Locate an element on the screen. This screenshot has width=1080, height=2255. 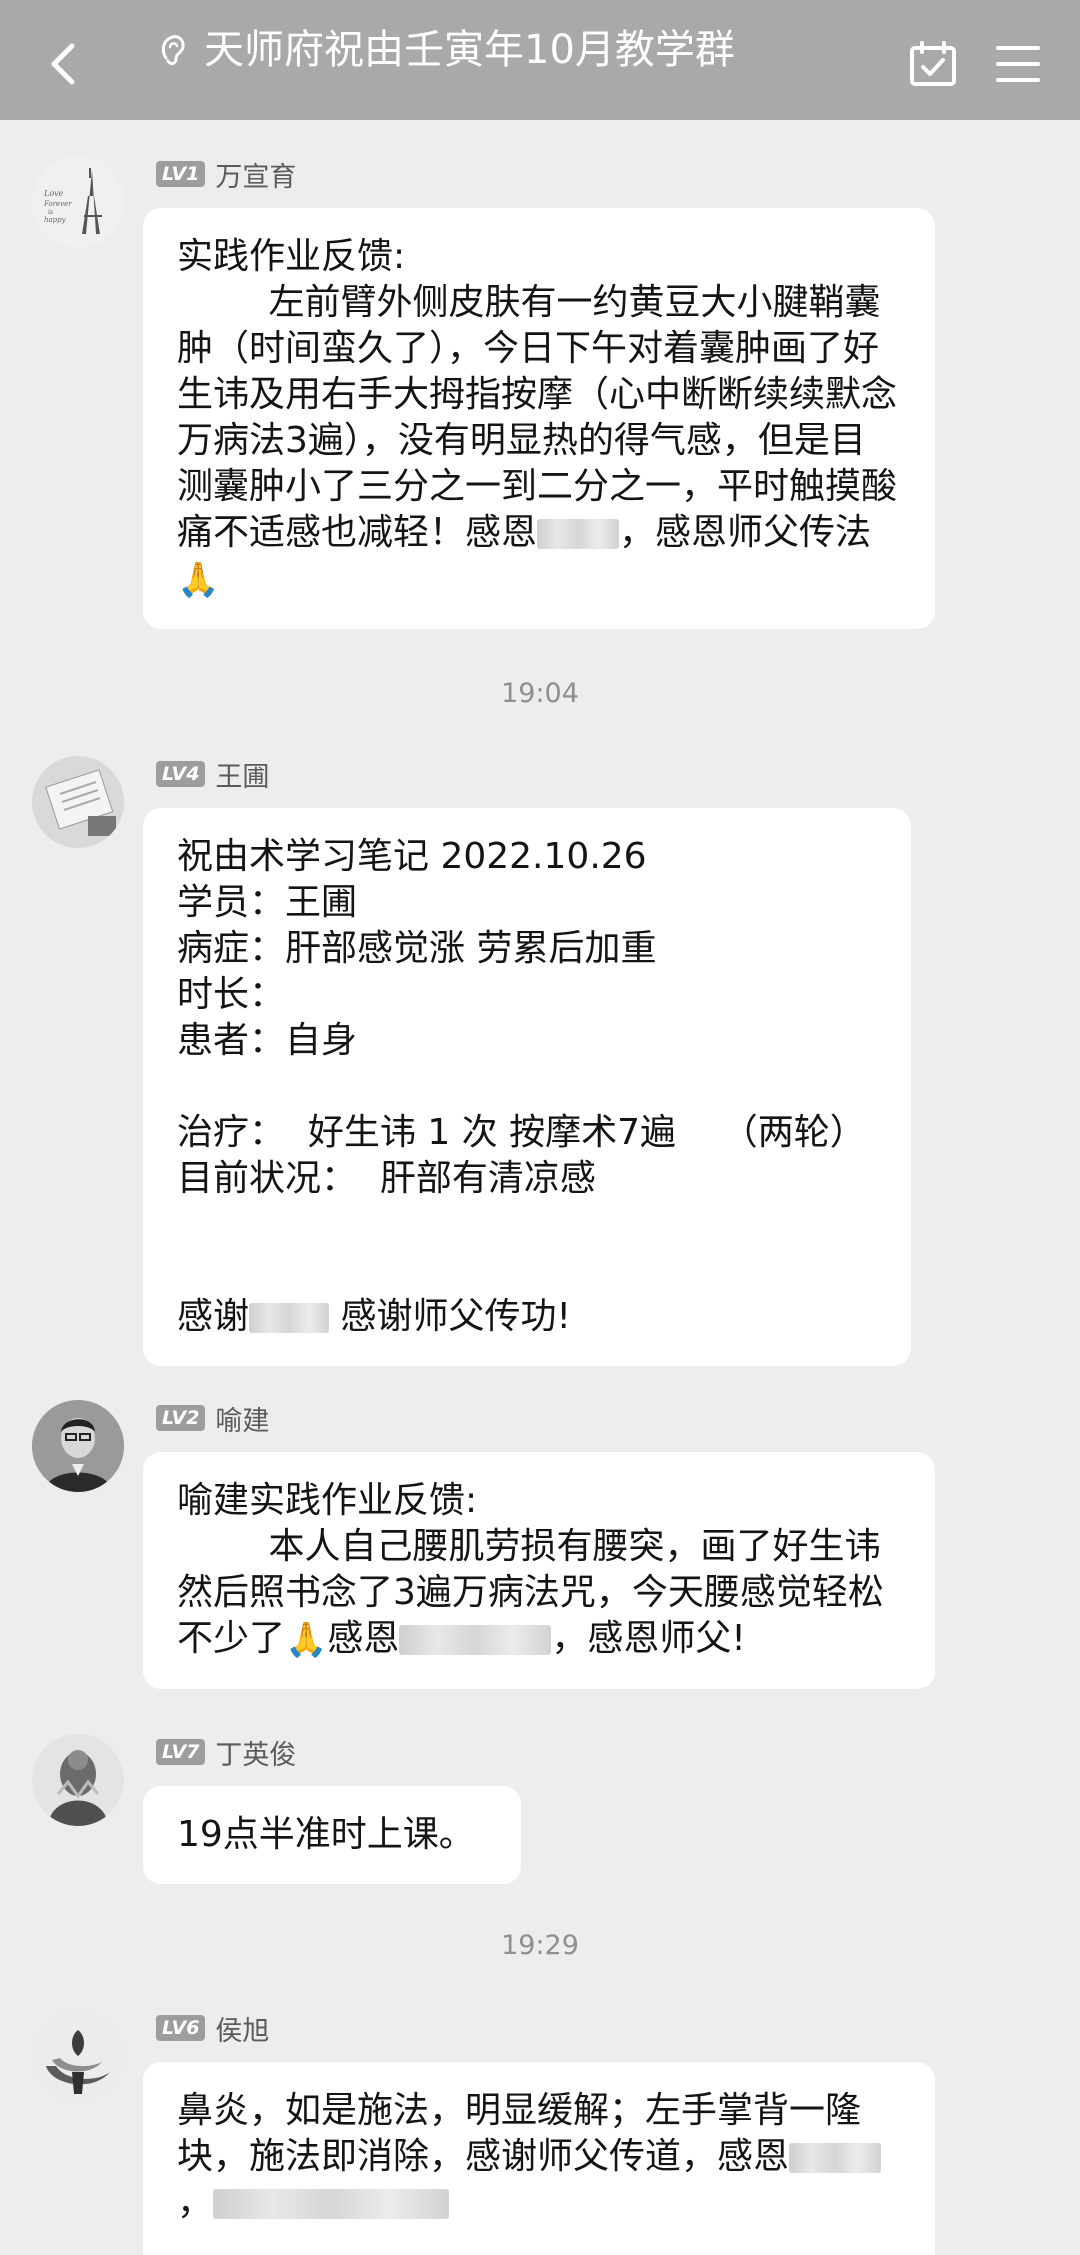
menu-button is located at coordinates (1018, 64).